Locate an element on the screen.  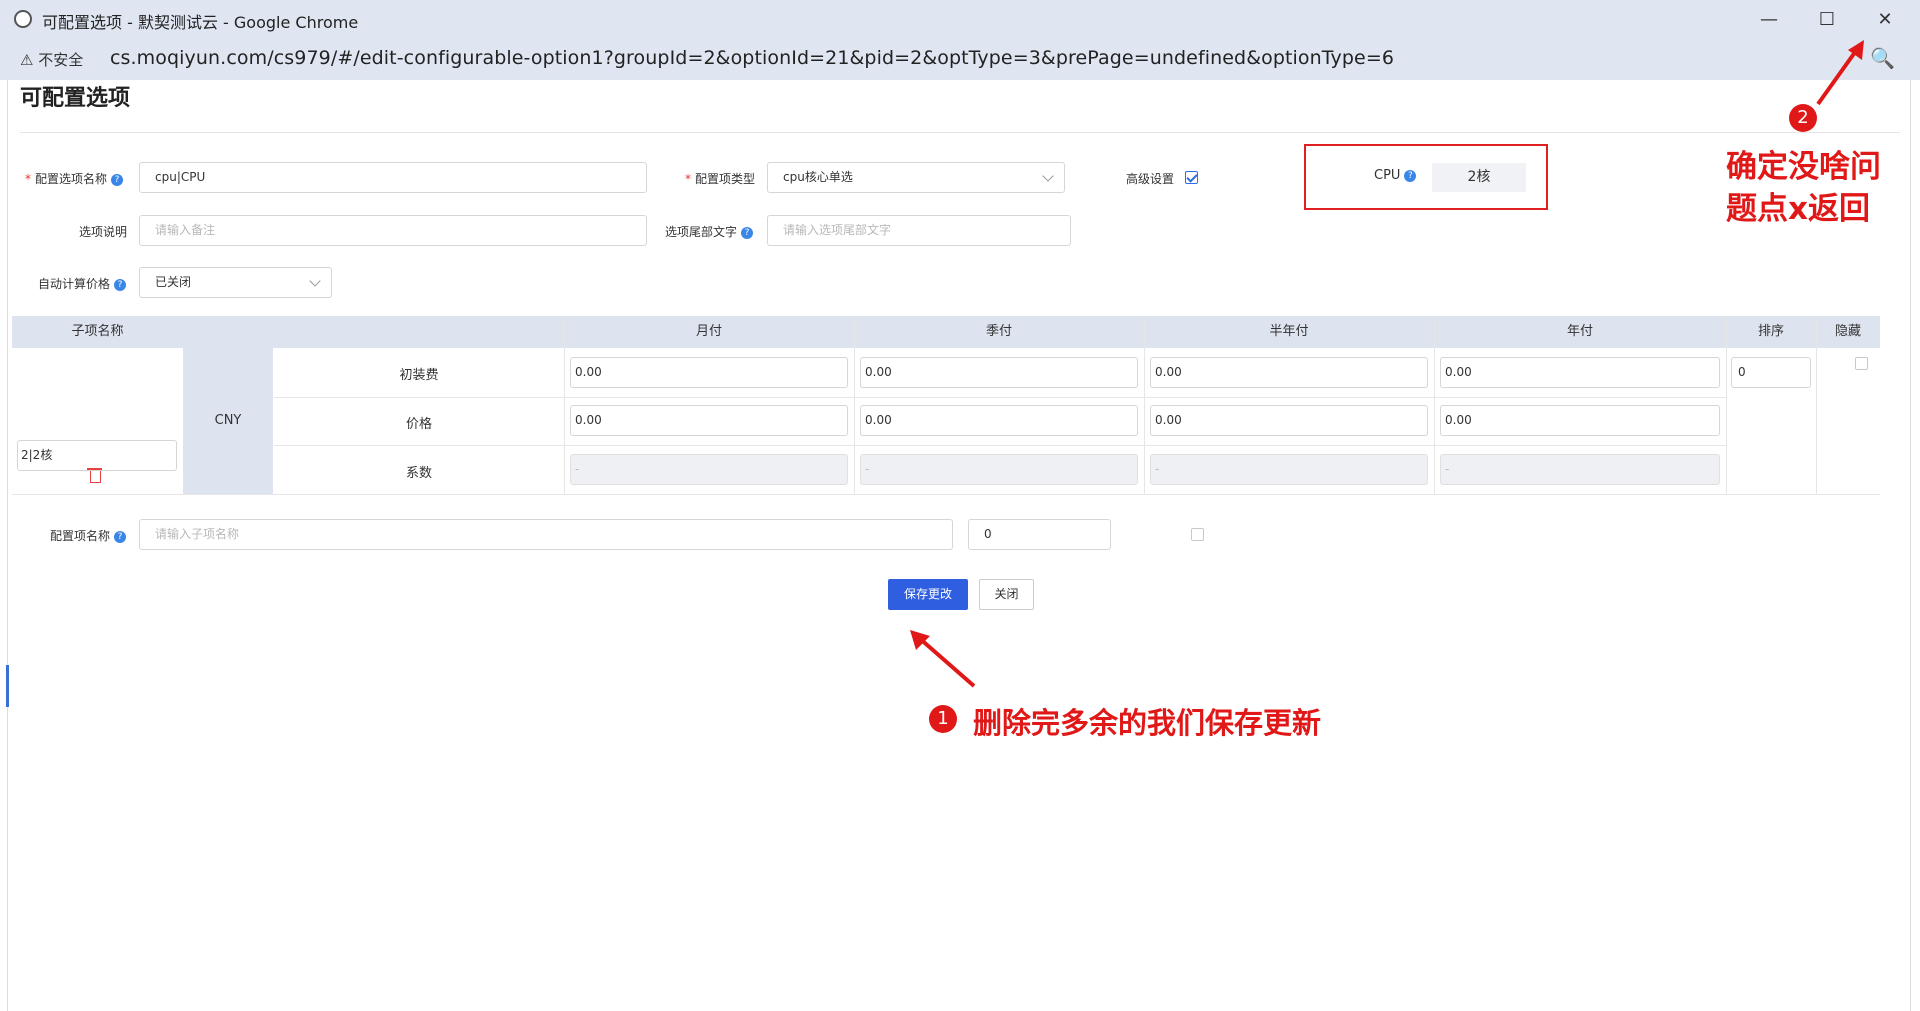
annotation-text-1: 删除完多余的我们保存更新 is located at coordinates (1147, 723).